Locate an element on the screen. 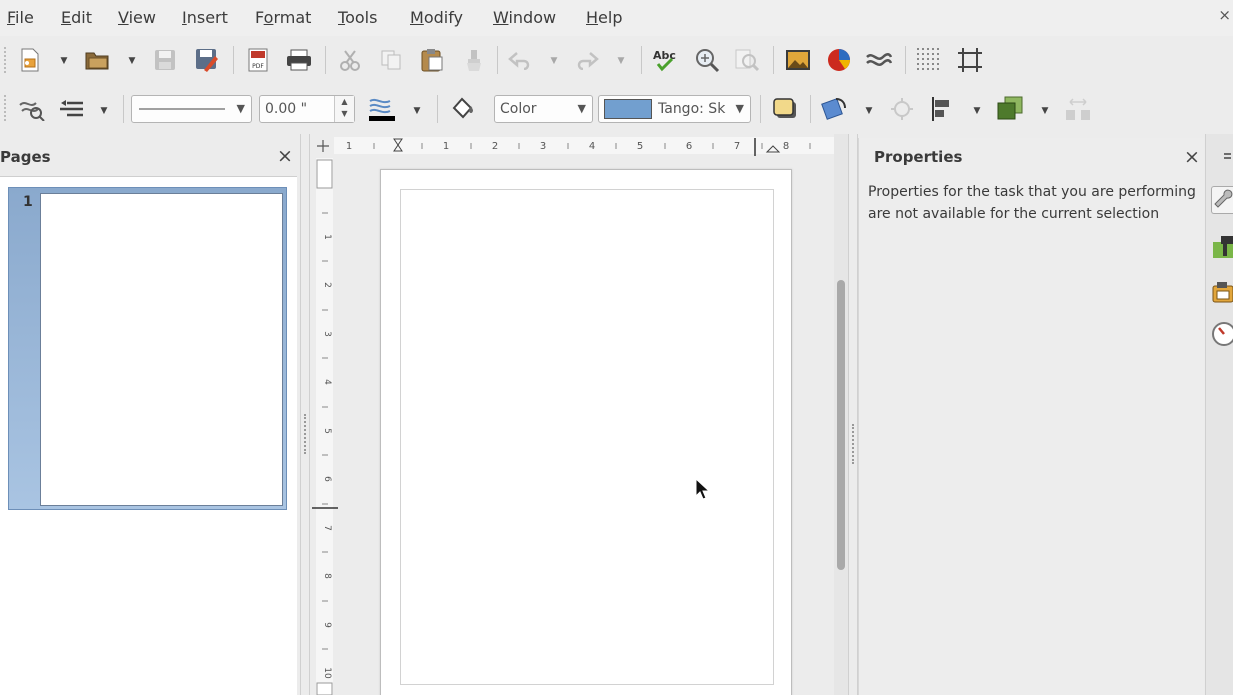  line-style-preview is located at coordinates (182, 109).